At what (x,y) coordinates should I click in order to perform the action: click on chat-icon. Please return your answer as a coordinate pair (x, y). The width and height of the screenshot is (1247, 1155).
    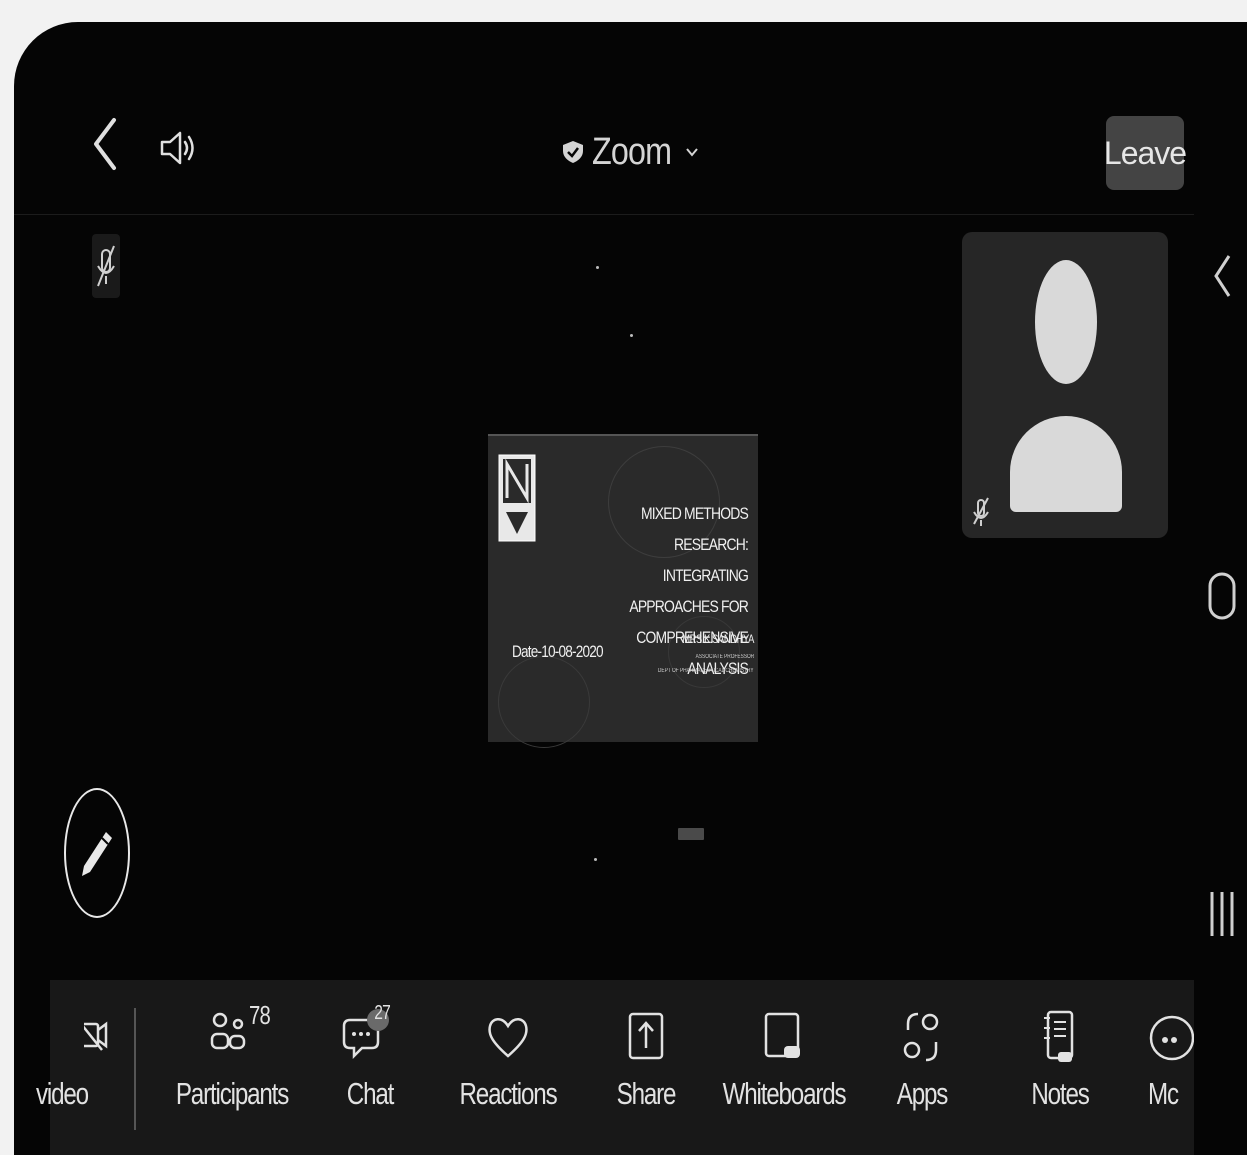
    Looking at the image, I should click on (365, 1034).